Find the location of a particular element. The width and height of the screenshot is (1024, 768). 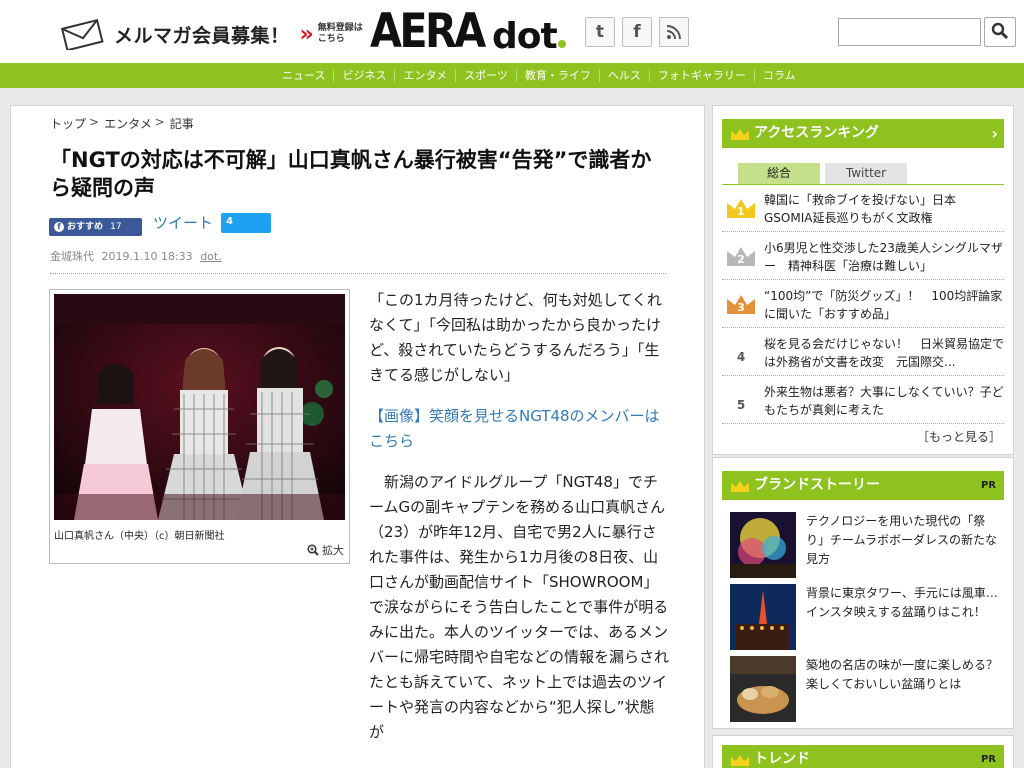

article-meta: 金城珠代 2019.1.10 18:33 dot. is located at coordinates (136, 256).